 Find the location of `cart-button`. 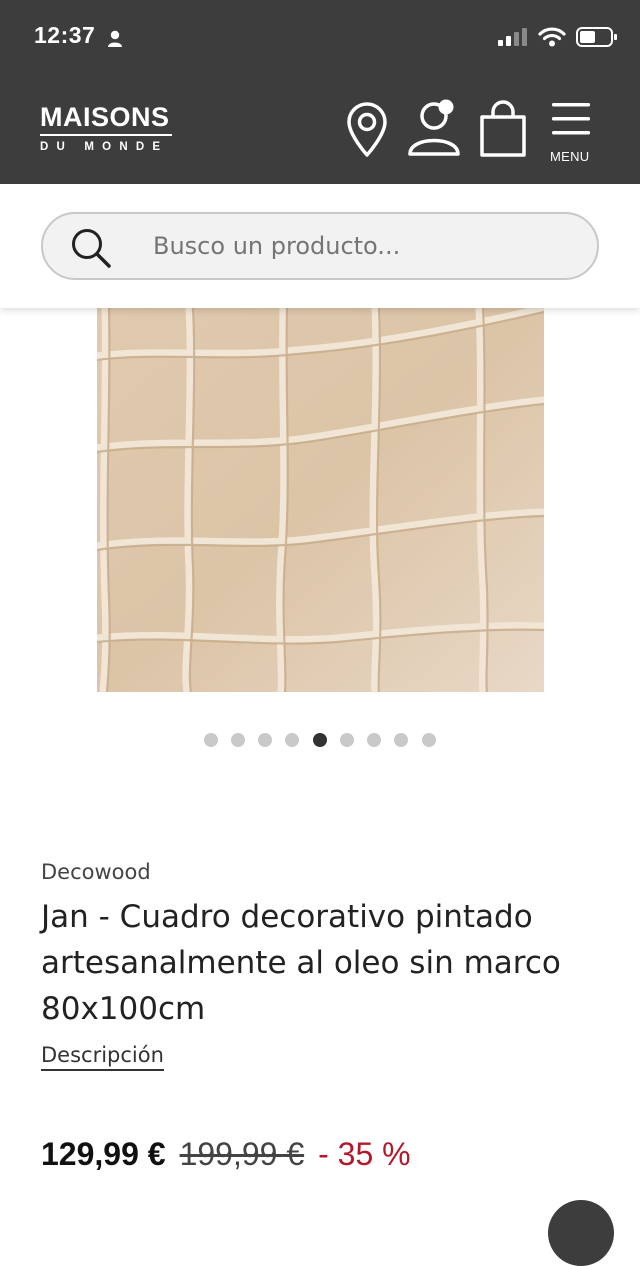

cart-button is located at coordinates (503, 131).